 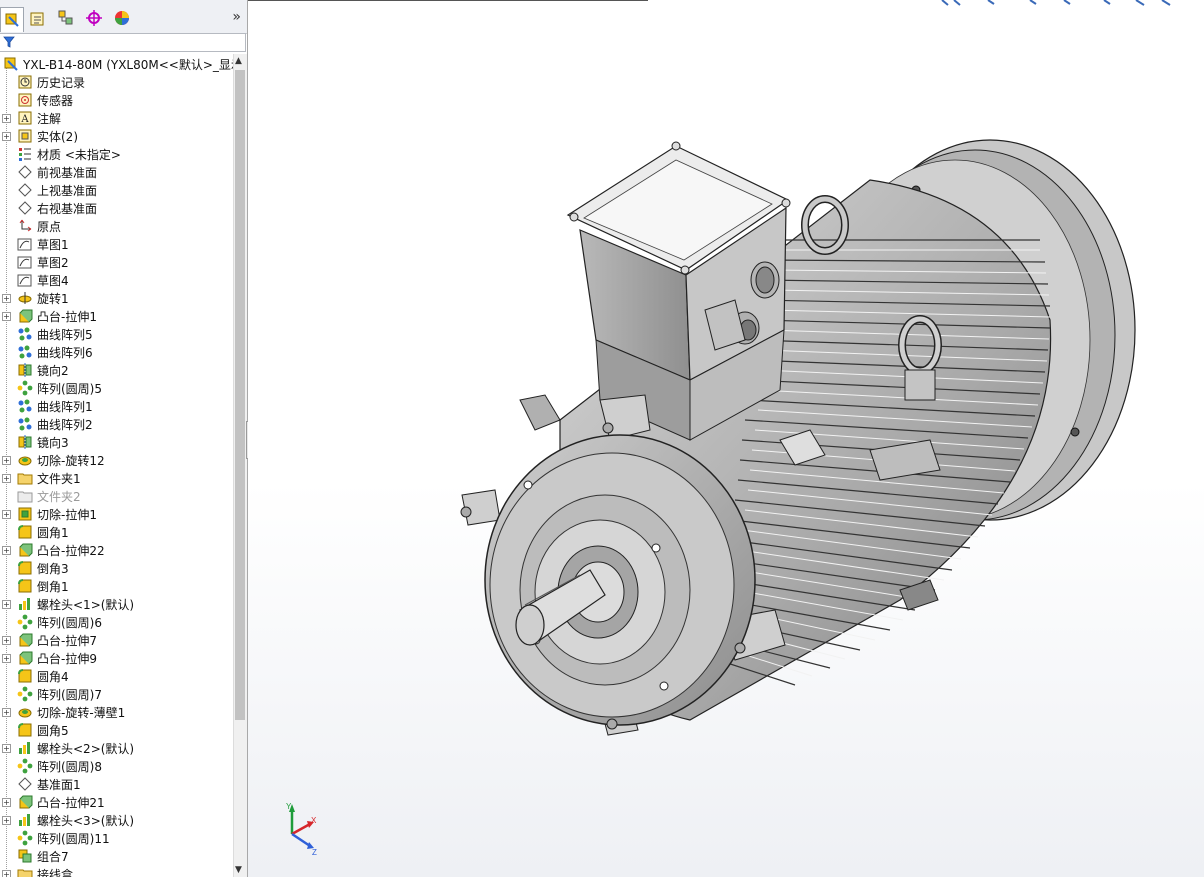 I want to click on tree-item: 曲线阵列2, so click(x=116, y=424).